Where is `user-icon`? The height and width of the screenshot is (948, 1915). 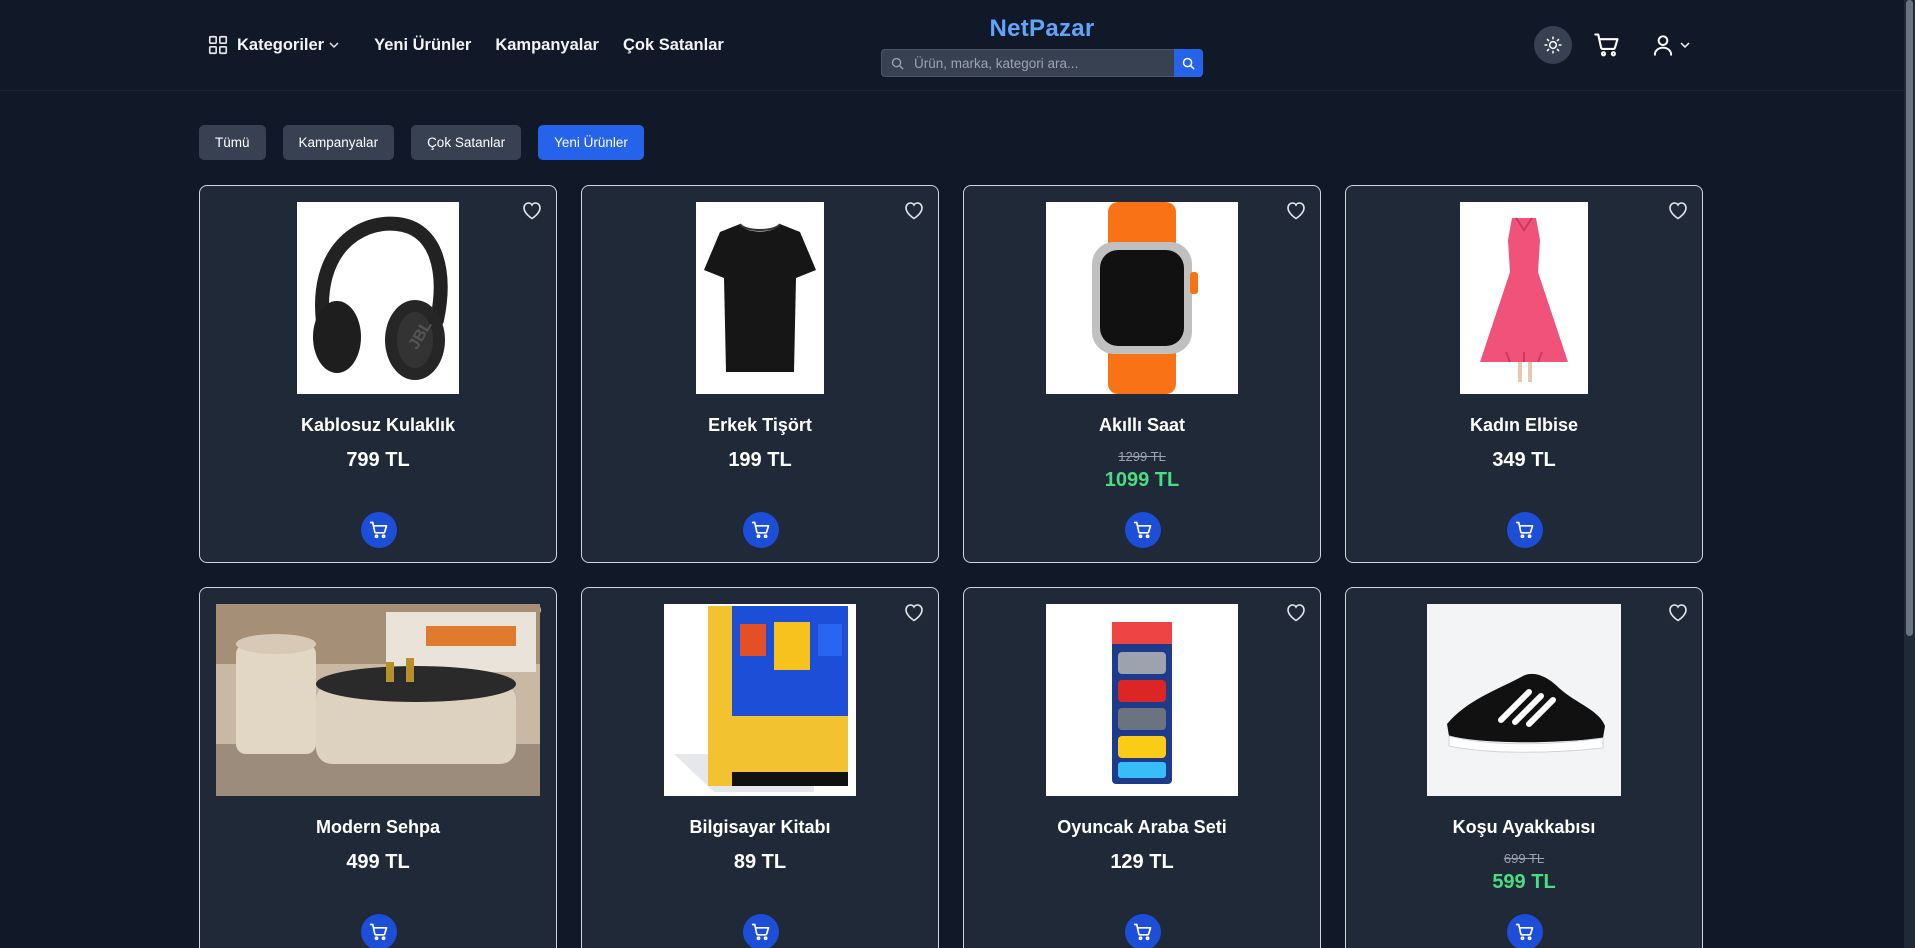
user-icon is located at coordinates (1663, 45).